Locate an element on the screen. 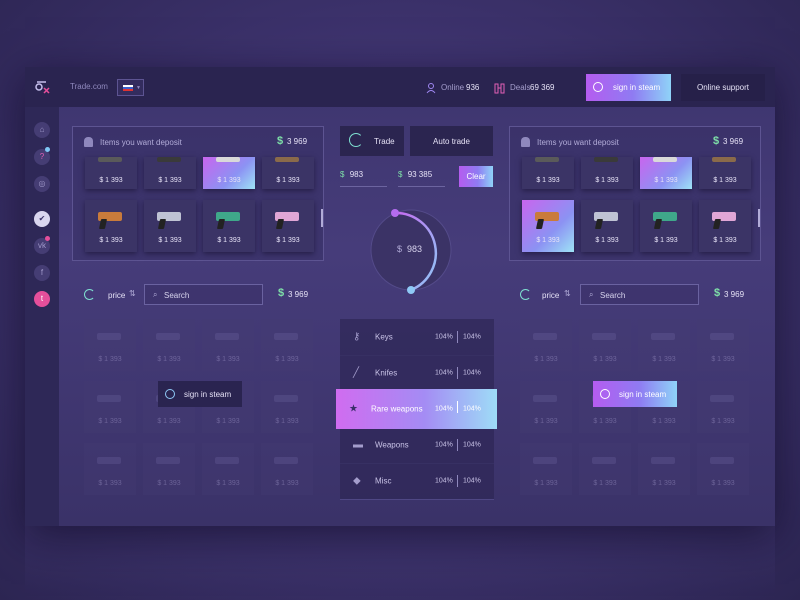  clear-label: Clear is located at coordinates (476, 176).